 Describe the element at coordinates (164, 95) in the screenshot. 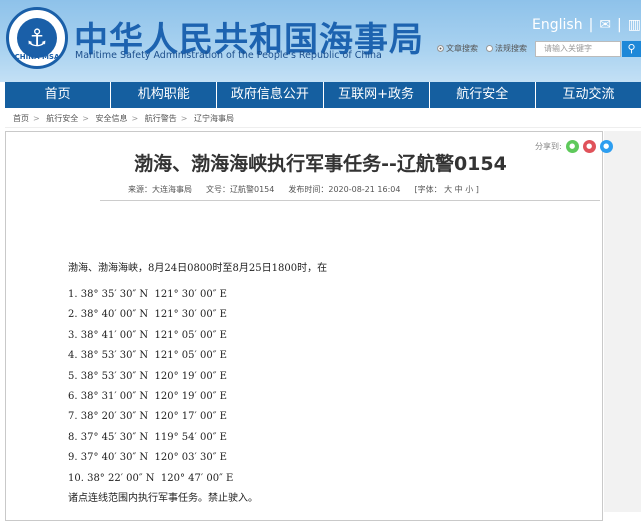

I see `nav-functions: 机构职能` at that location.